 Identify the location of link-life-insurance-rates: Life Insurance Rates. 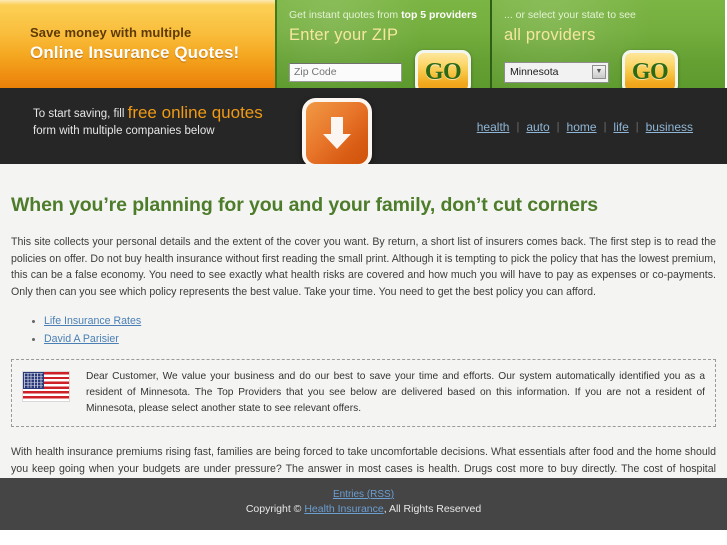
(92, 321).